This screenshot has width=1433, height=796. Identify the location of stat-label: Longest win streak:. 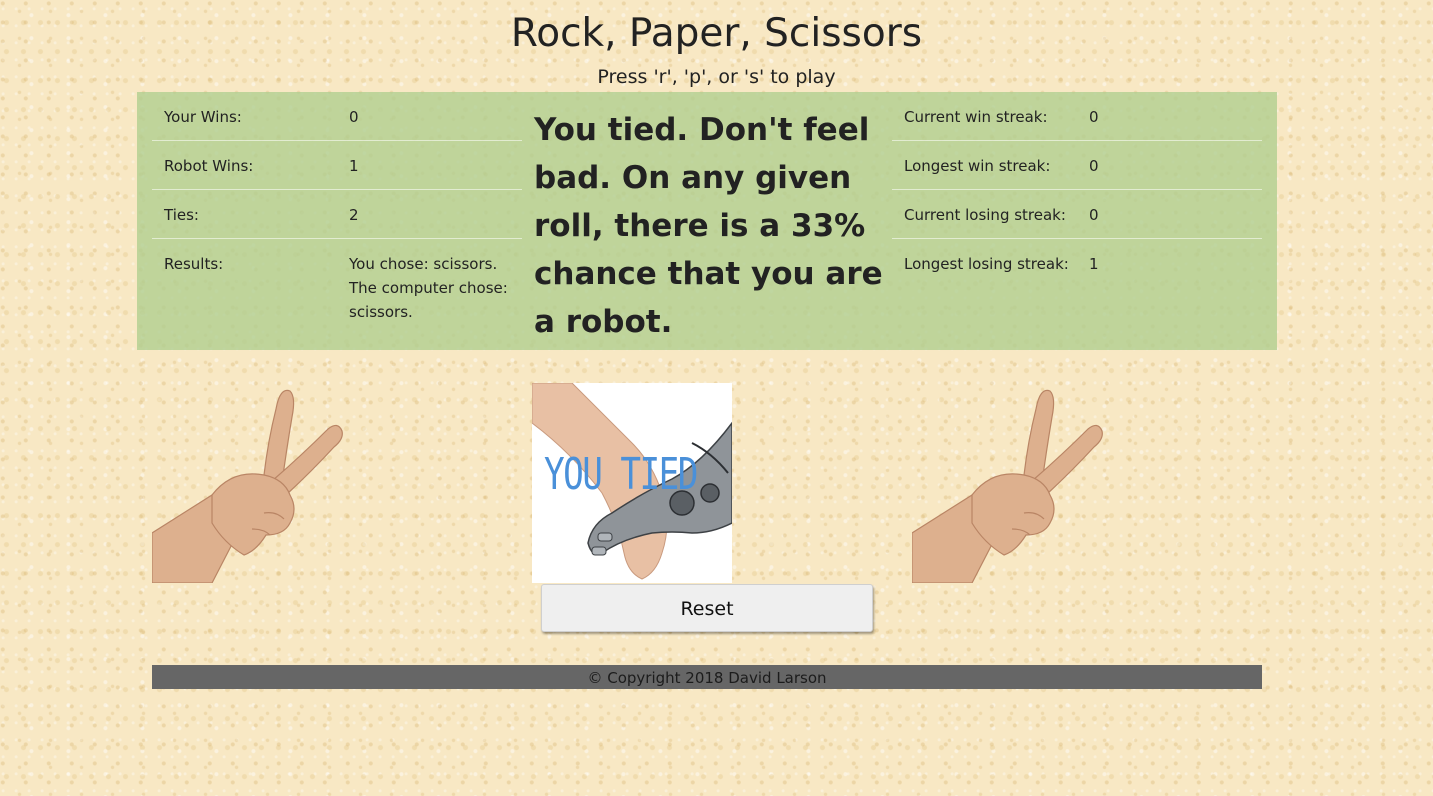
(977, 166).